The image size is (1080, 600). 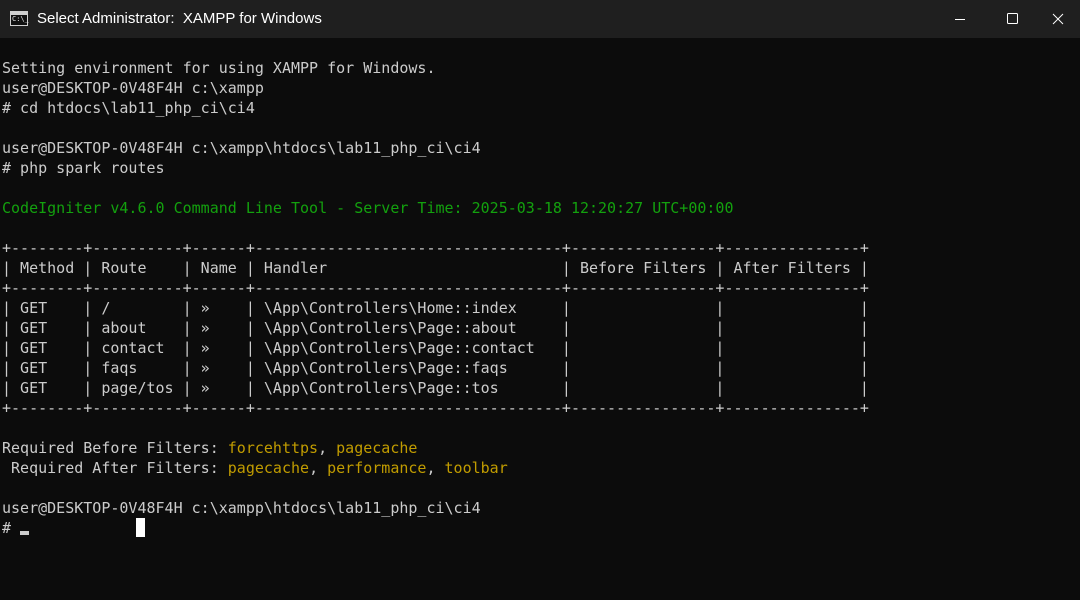 I want to click on close-button, so click(x=1057, y=19).